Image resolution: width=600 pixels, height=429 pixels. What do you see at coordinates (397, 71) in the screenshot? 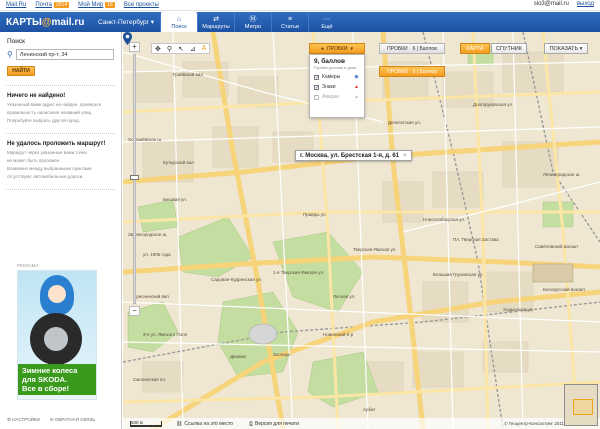
I see `traffic-tab-active-label: ПРОБКИ` at bounding box center [397, 71].